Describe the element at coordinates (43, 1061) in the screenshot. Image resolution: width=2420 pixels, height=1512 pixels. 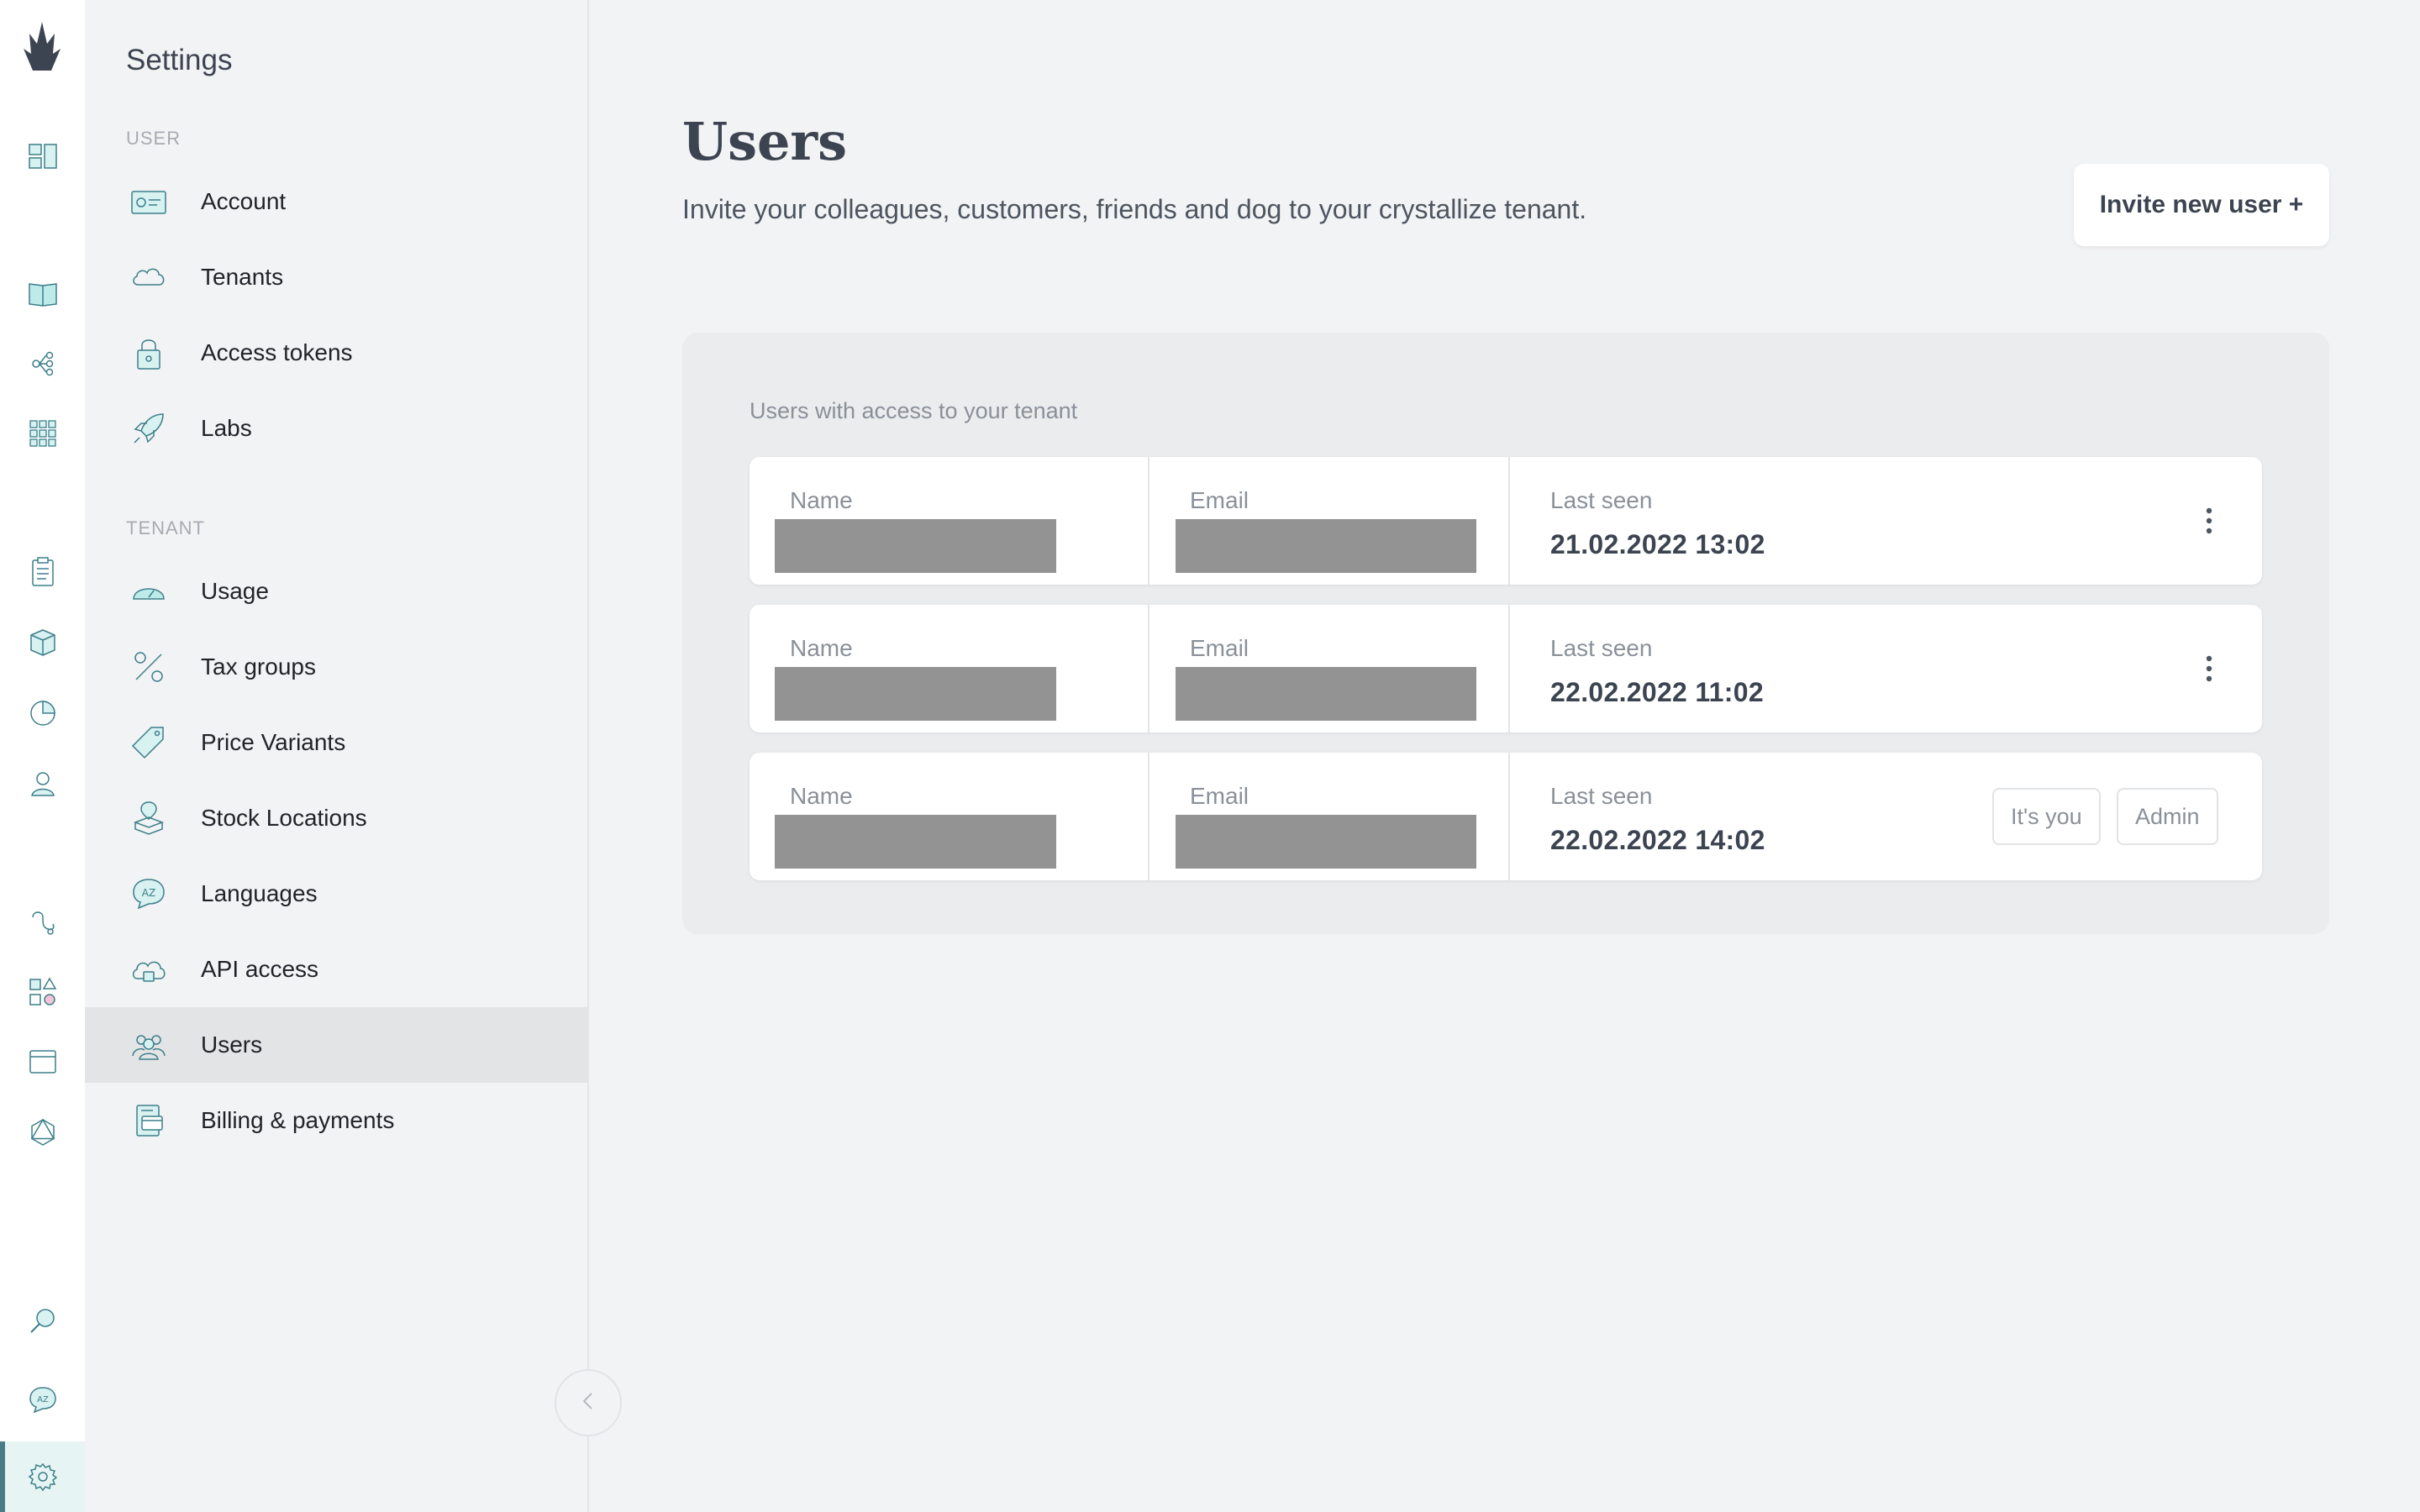
I see `browser-window-icon` at that location.